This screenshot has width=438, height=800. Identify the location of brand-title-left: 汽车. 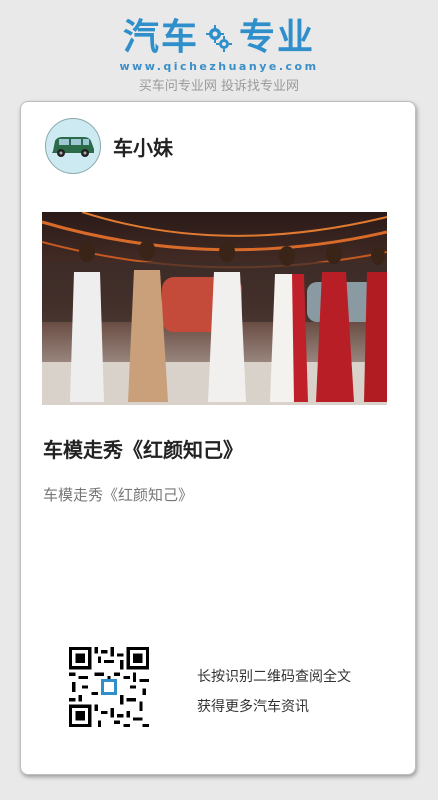
(160, 37).